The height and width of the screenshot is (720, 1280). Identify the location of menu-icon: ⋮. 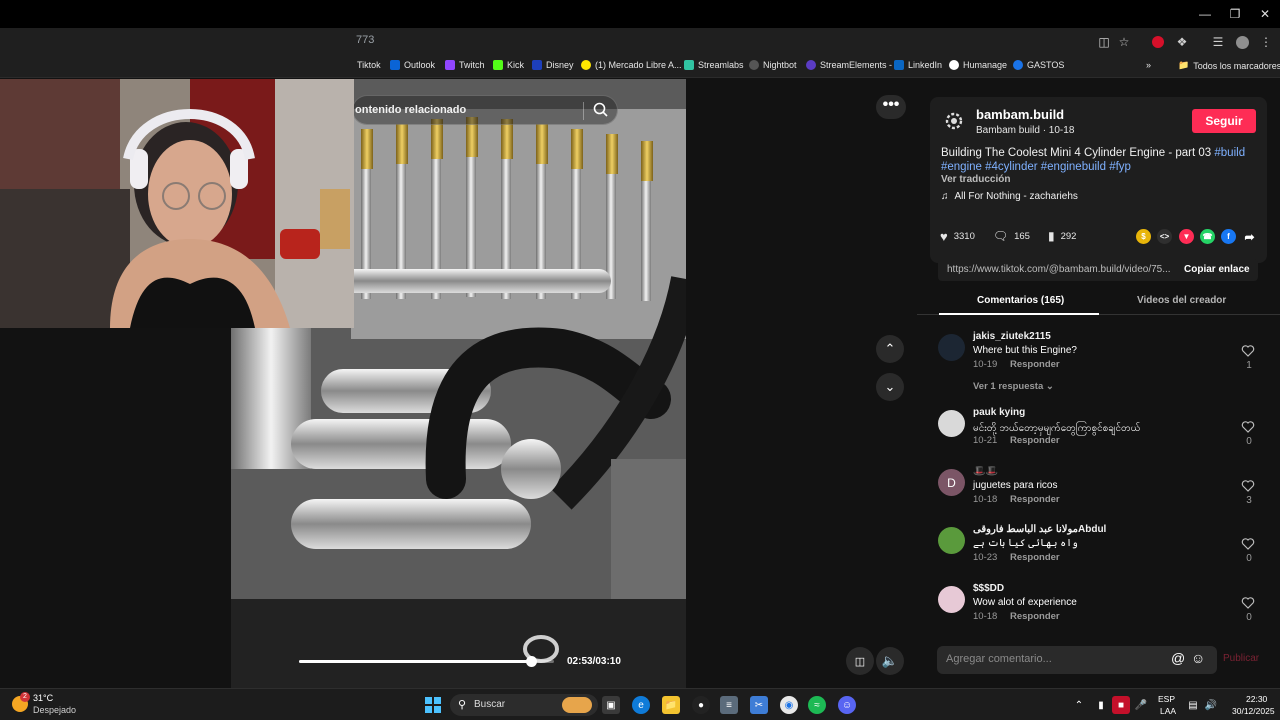
(1266, 42).